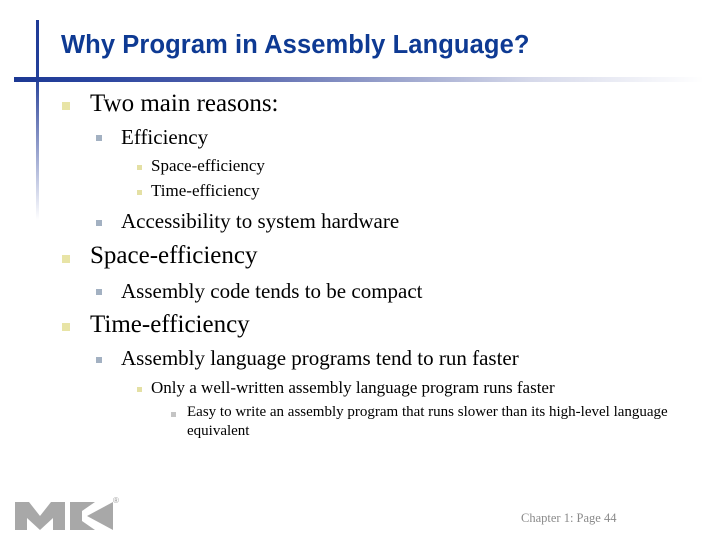 The height and width of the screenshot is (540, 720). What do you see at coordinates (88, 525) in the screenshot?
I see `logo-letter-k-notch-bottom` at bounding box center [88, 525].